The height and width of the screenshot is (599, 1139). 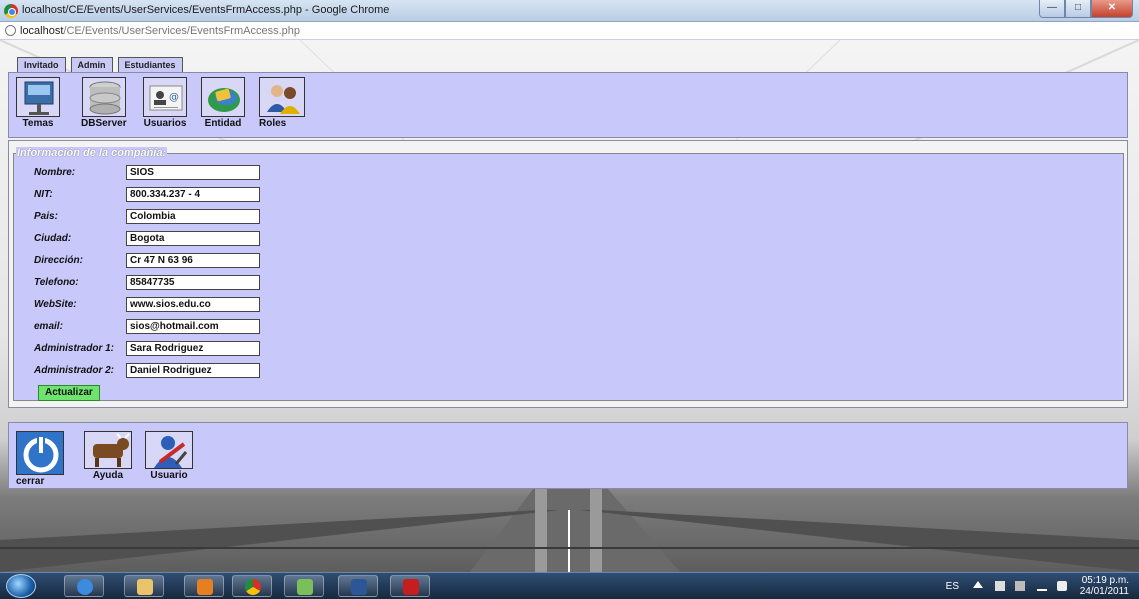 I want to click on pais-label: Pais:, so click(x=46, y=216).